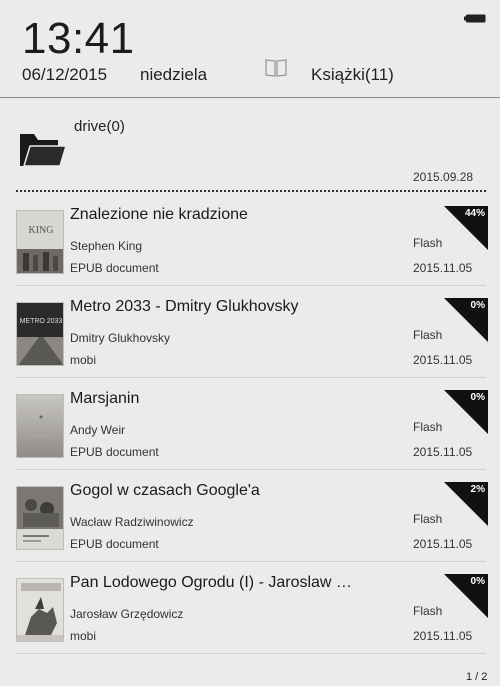 This screenshot has width=500, height=686. Describe the element at coordinates (105, 398) in the screenshot. I see `book-title: Marsjanin` at that location.